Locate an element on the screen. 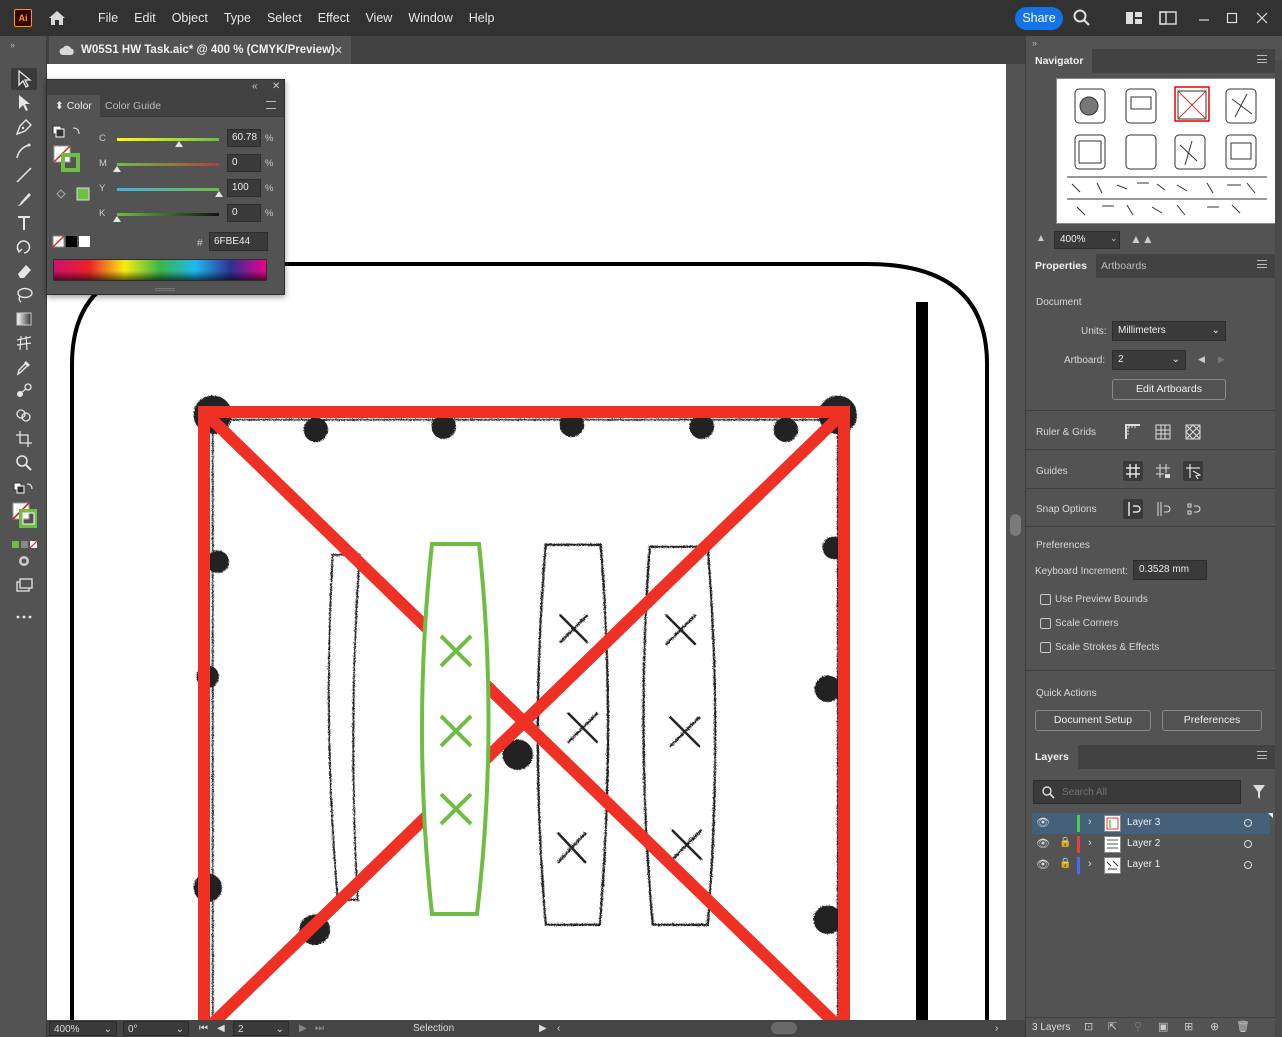  layer-row: 👁 🔒 › Layer 1 is located at coordinates (1151, 865).